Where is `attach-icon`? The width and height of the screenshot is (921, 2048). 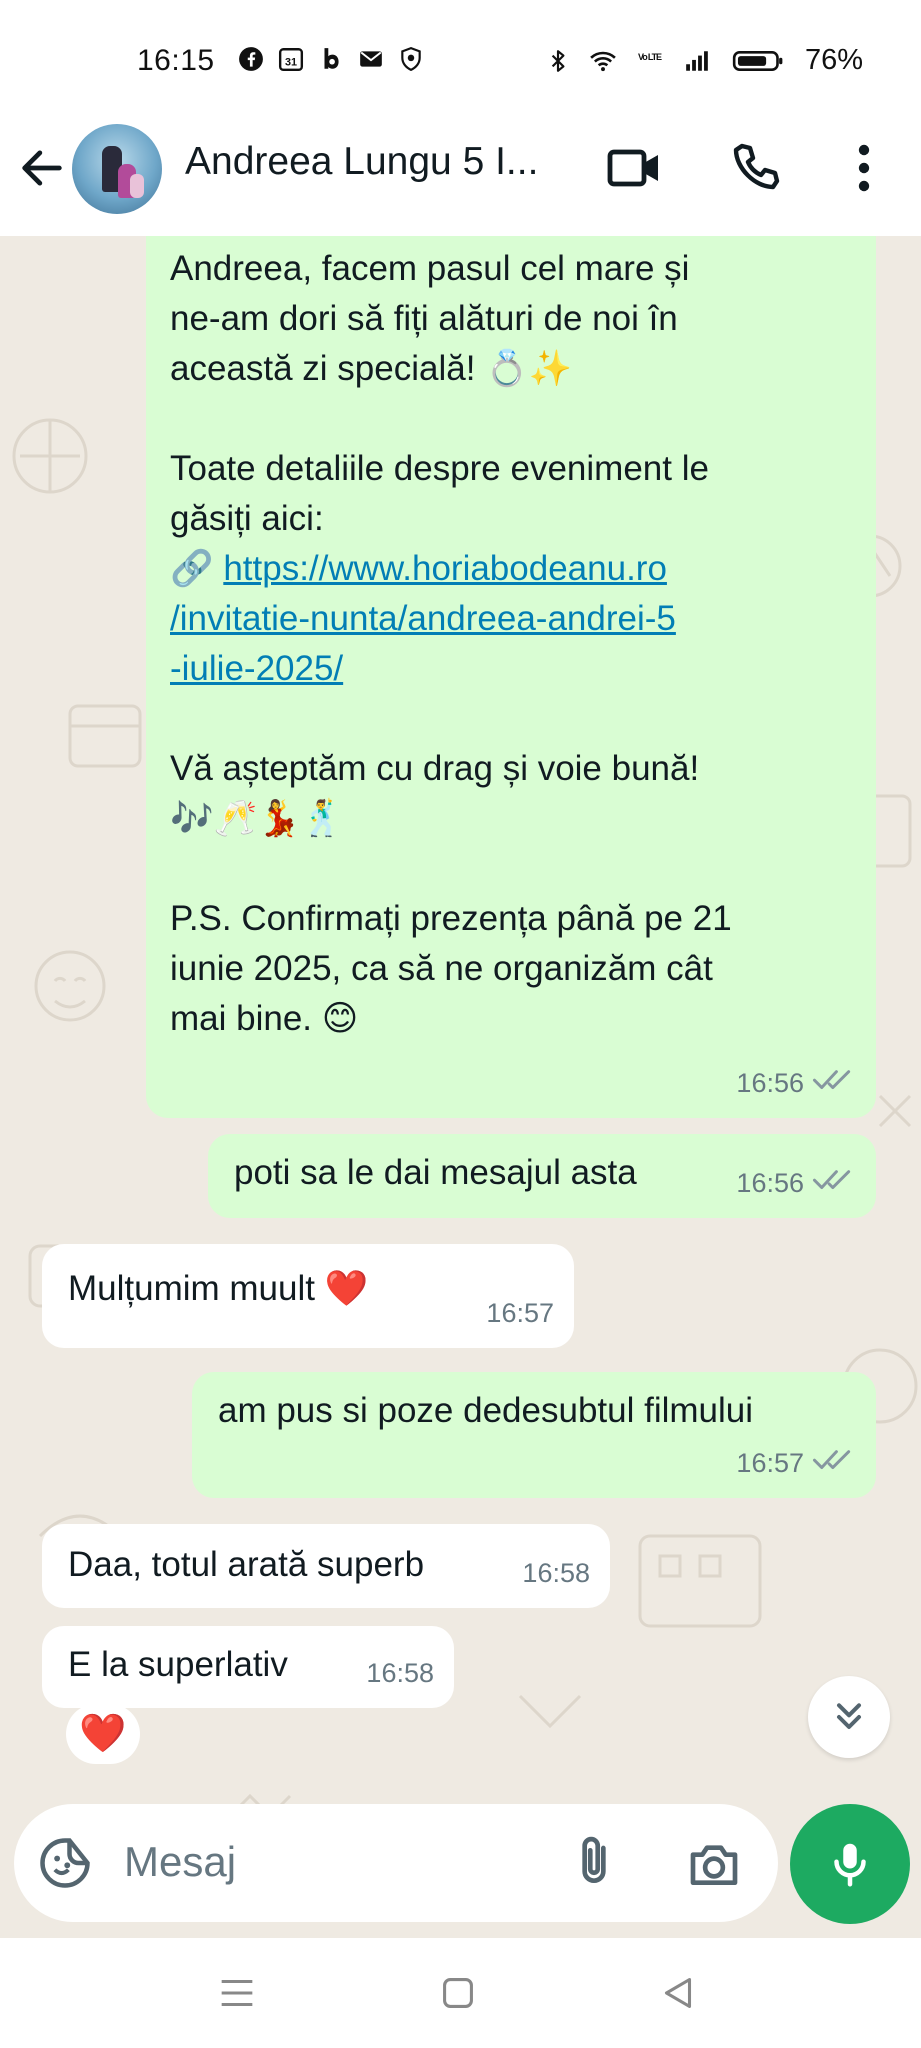 attach-icon is located at coordinates (594, 1862).